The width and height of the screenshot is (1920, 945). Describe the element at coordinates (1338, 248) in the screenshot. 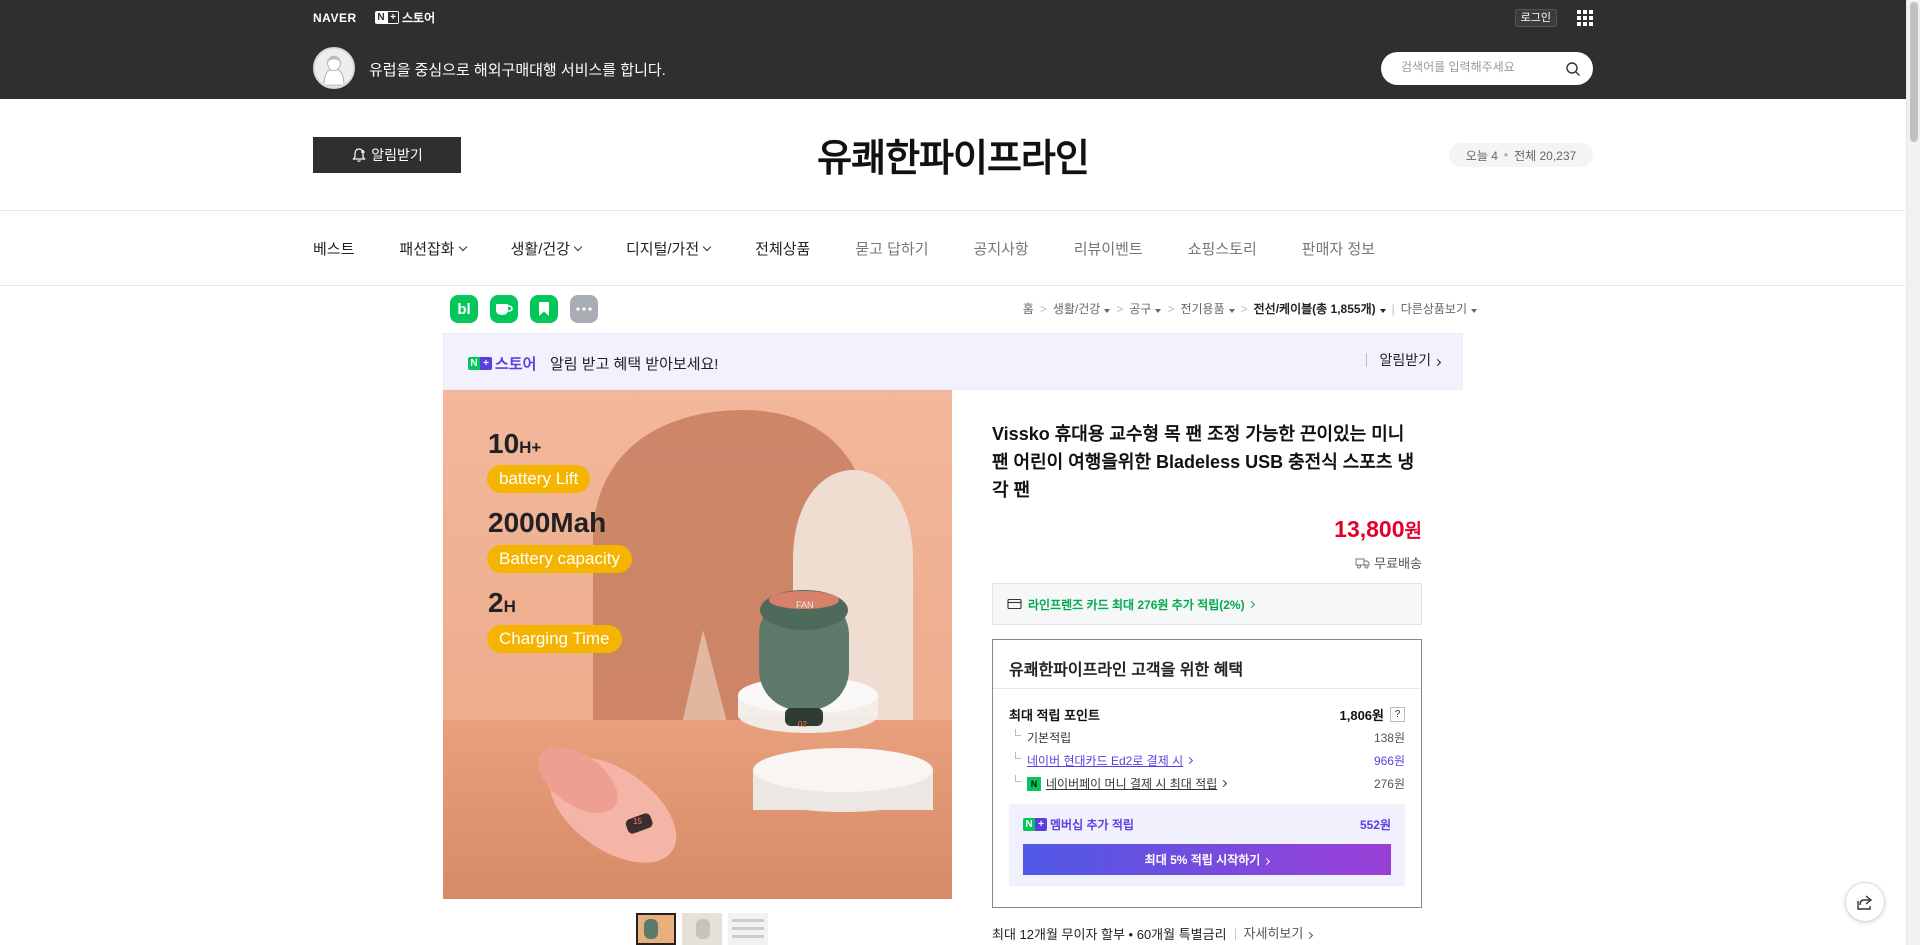

I see `category-tab-10: 판매자 정보` at that location.